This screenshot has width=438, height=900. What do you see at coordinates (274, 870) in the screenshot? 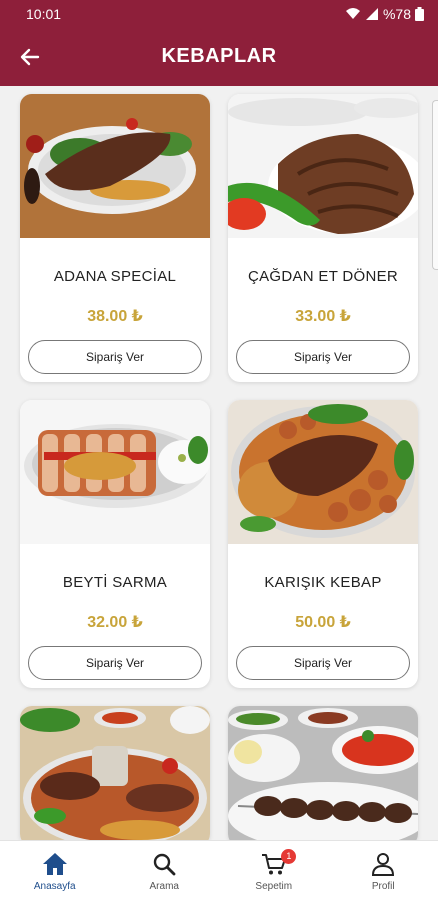
I see `tab-cart: 1 Sepetim` at bounding box center [274, 870].